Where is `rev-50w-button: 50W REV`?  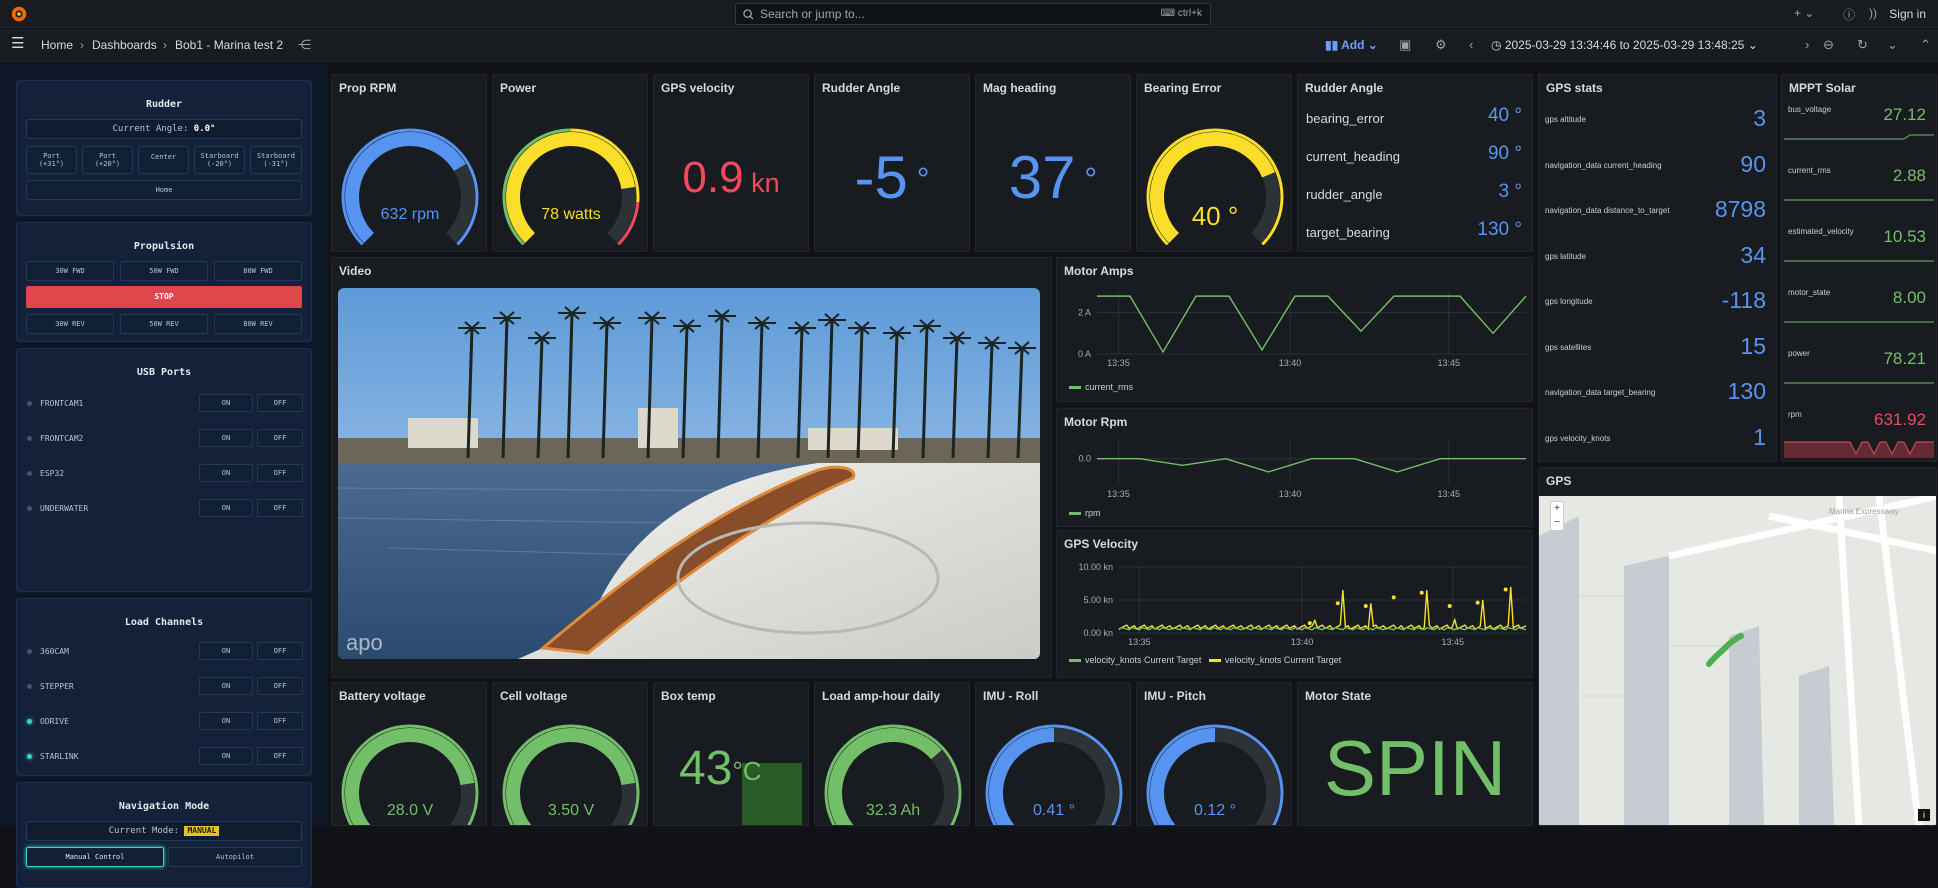
rev-50w-button: 50W REV is located at coordinates (164, 324).